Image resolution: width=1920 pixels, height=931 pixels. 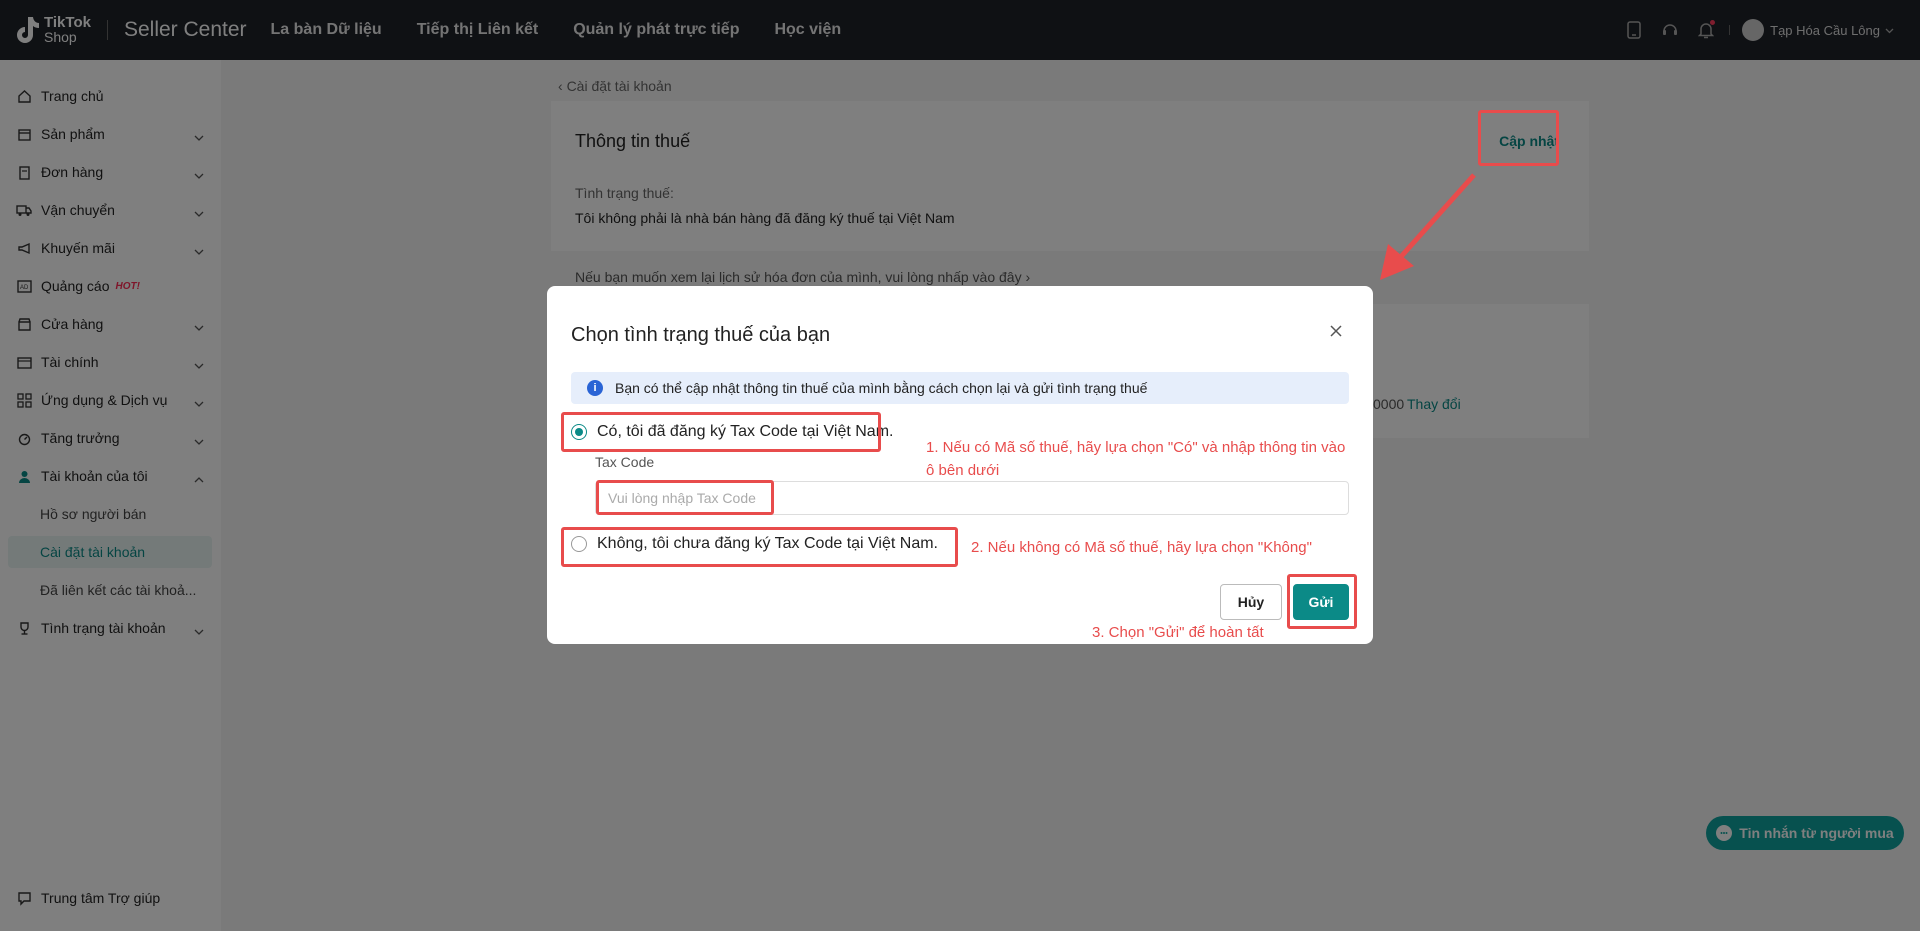 What do you see at coordinates (1336, 331) in the screenshot?
I see `close-icon` at bounding box center [1336, 331].